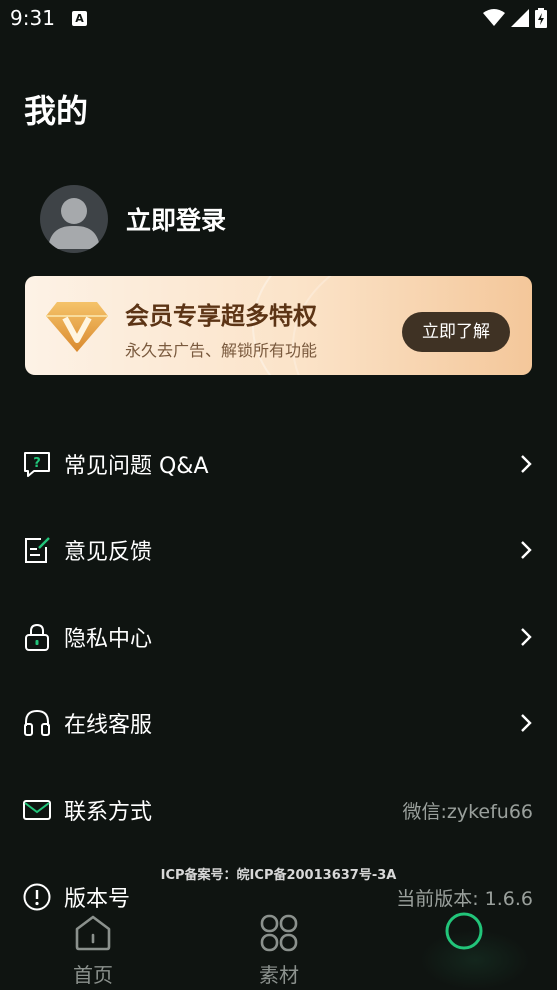 The image size is (557, 990). What do you see at coordinates (278, 20) in the screenshot?
I see `status-bar: 9:31 A` at bounding box center [278, 20].